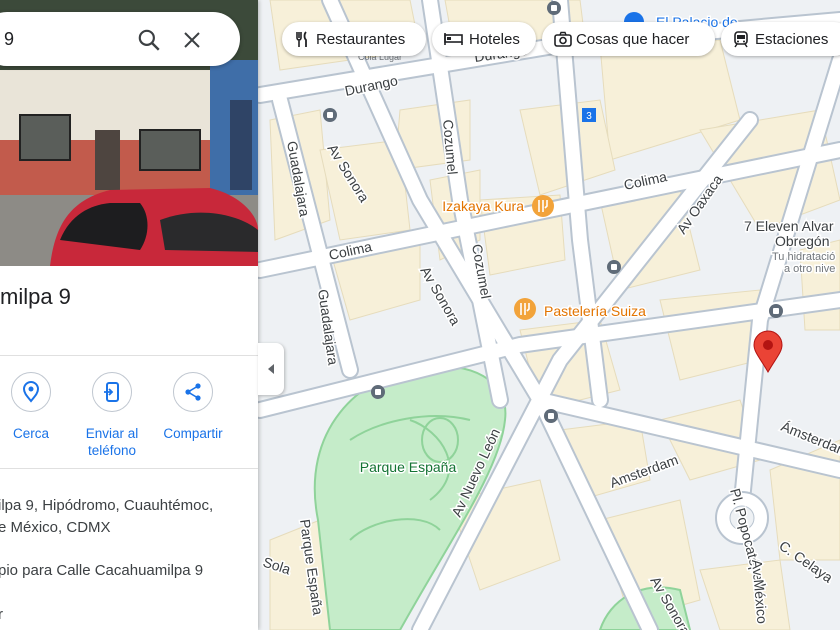  I want to click on chip-estaciones: Estaciones, so click(780, 39).